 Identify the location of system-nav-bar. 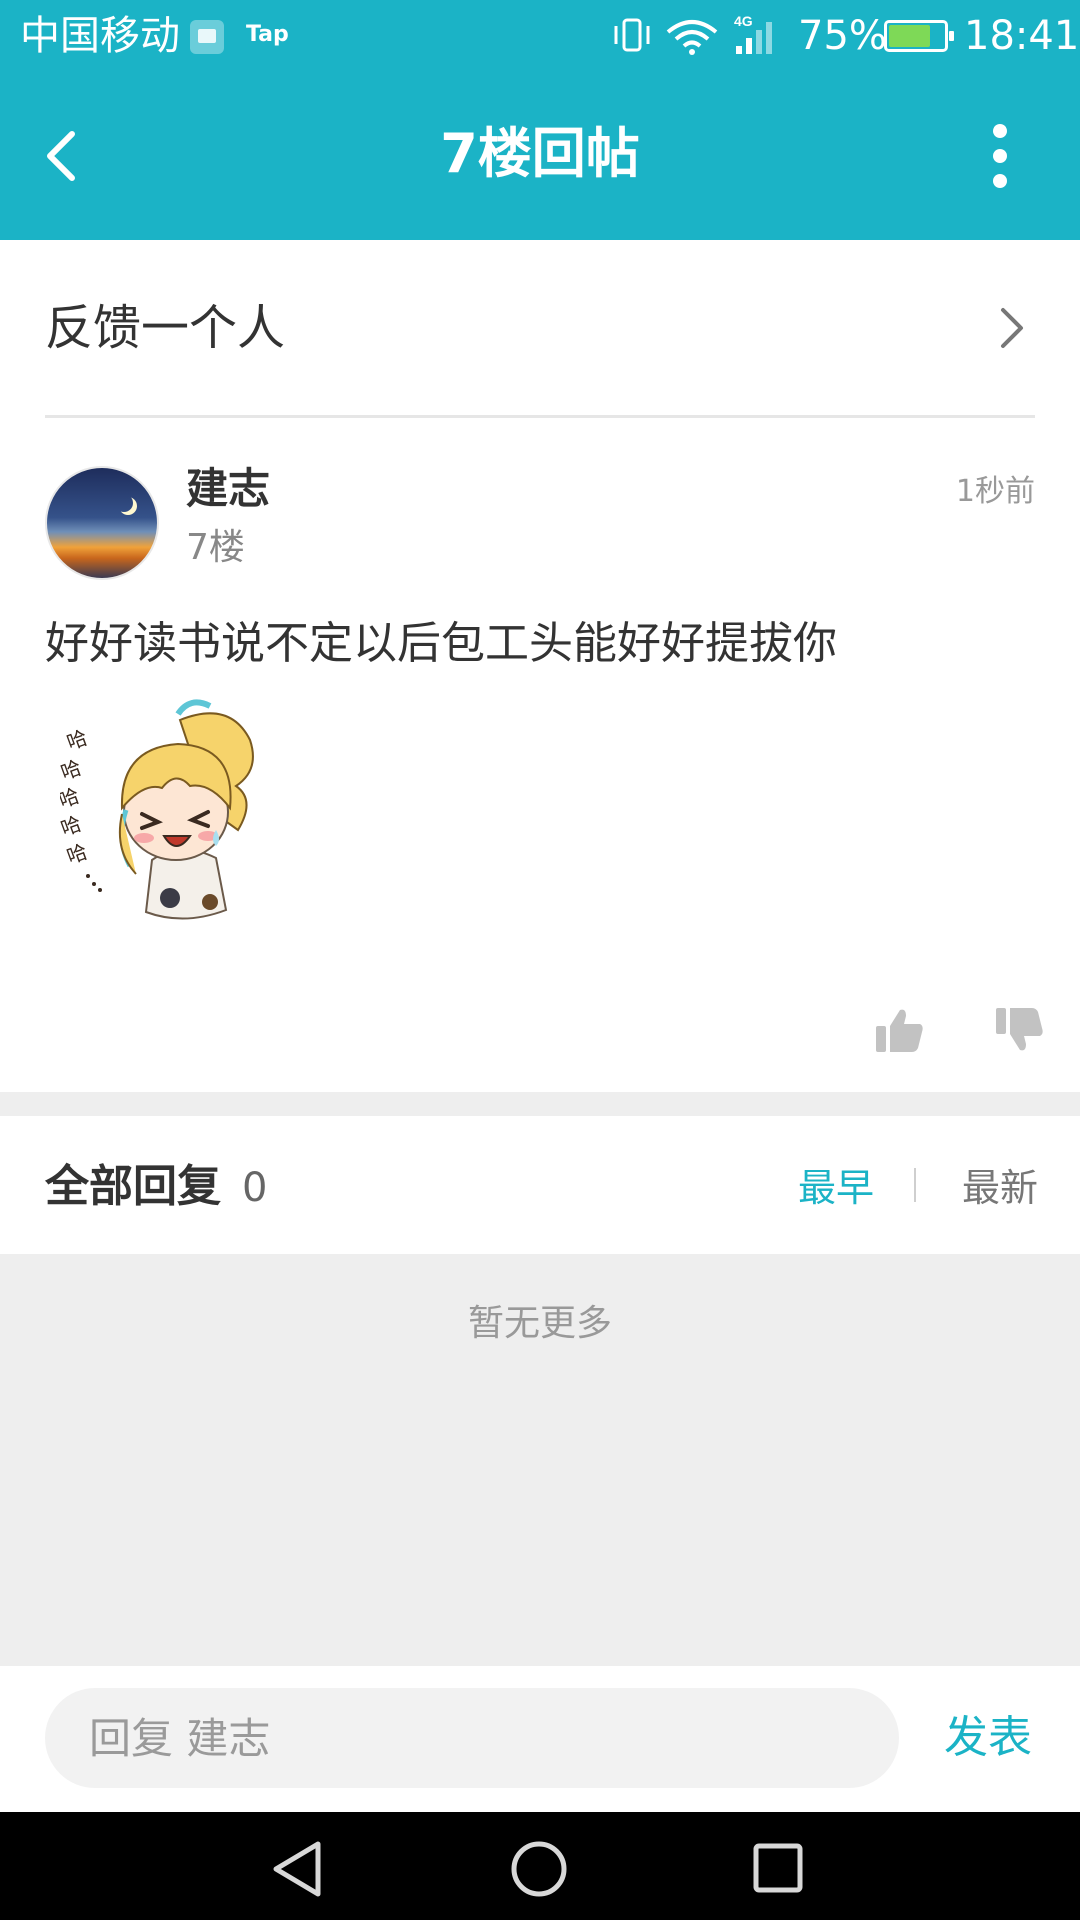
(540, 1866).